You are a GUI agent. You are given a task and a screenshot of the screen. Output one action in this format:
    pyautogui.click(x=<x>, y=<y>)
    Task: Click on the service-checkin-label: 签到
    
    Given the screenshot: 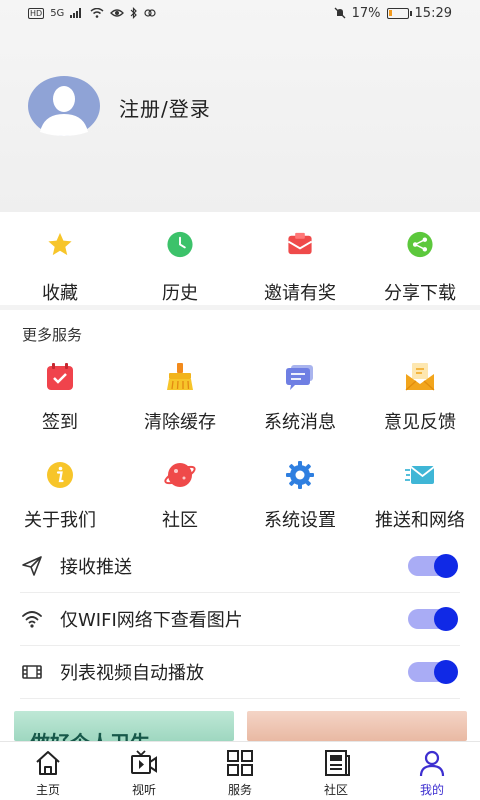 What is the action you would take?
    pyautogui.click(x=60, y=422)
    